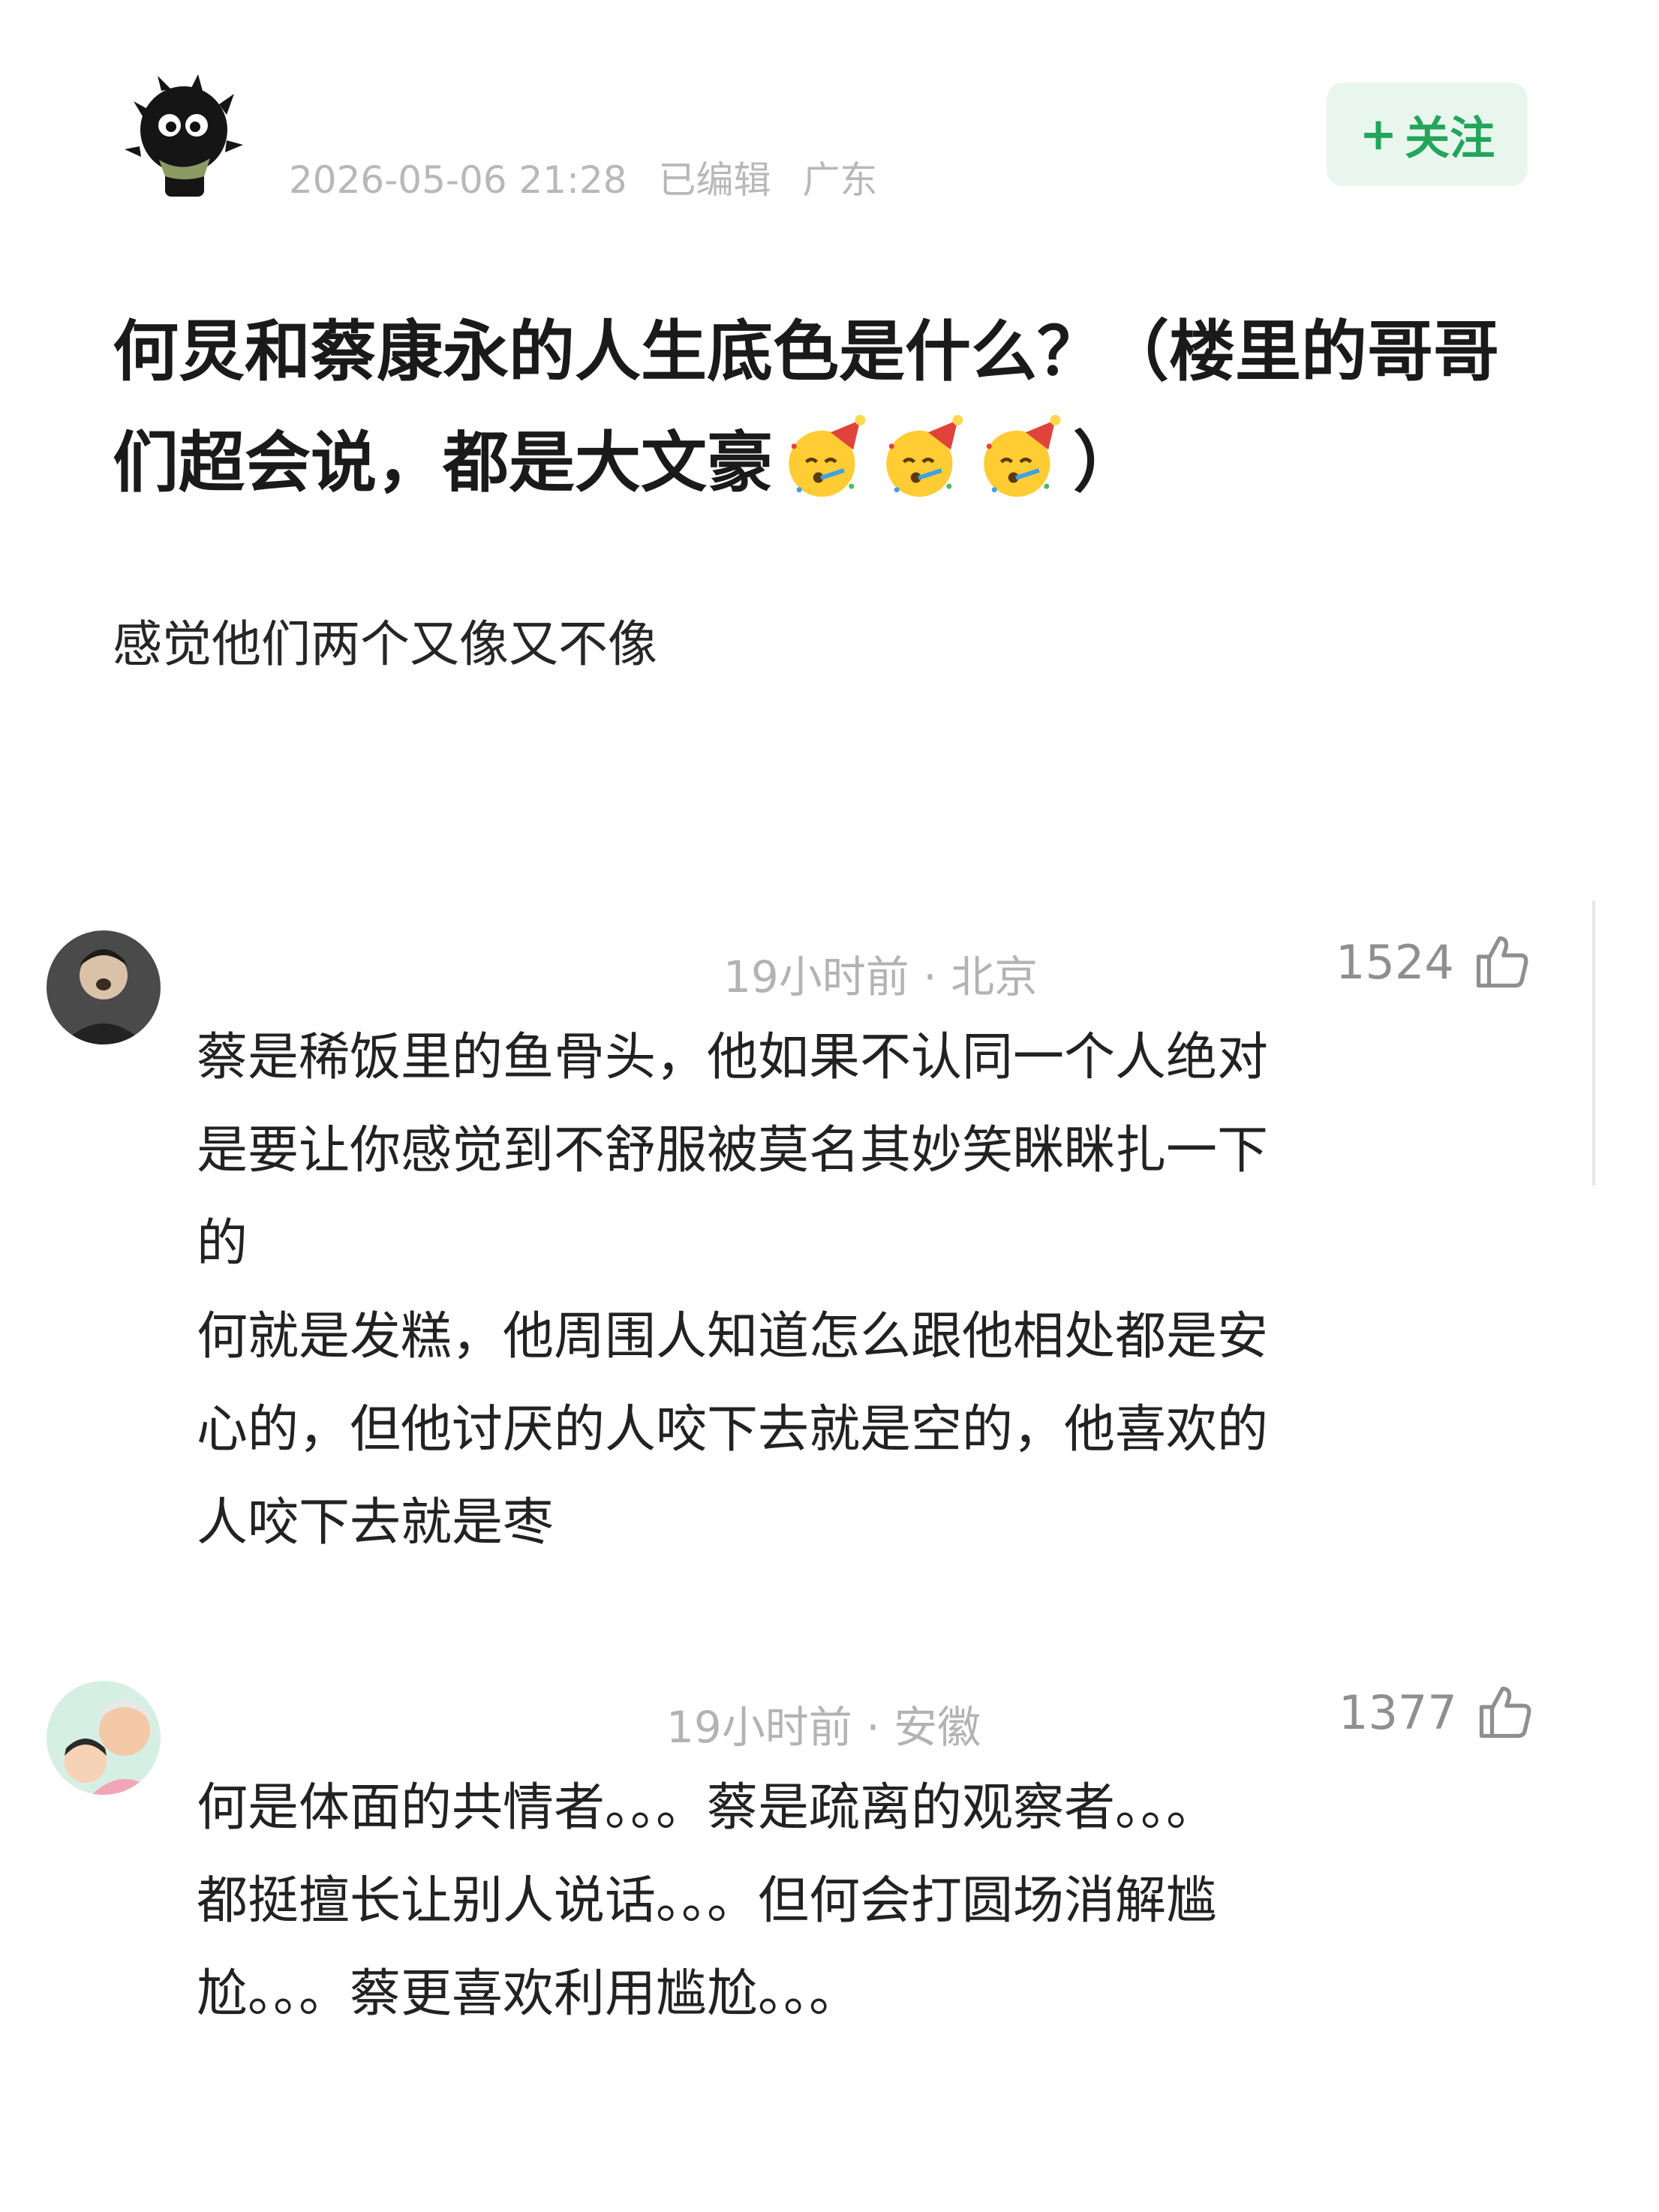  Describe the element at coordinates (1395, 962) in the screenshot. I see `comment-1-like-count: 1524` at that location.